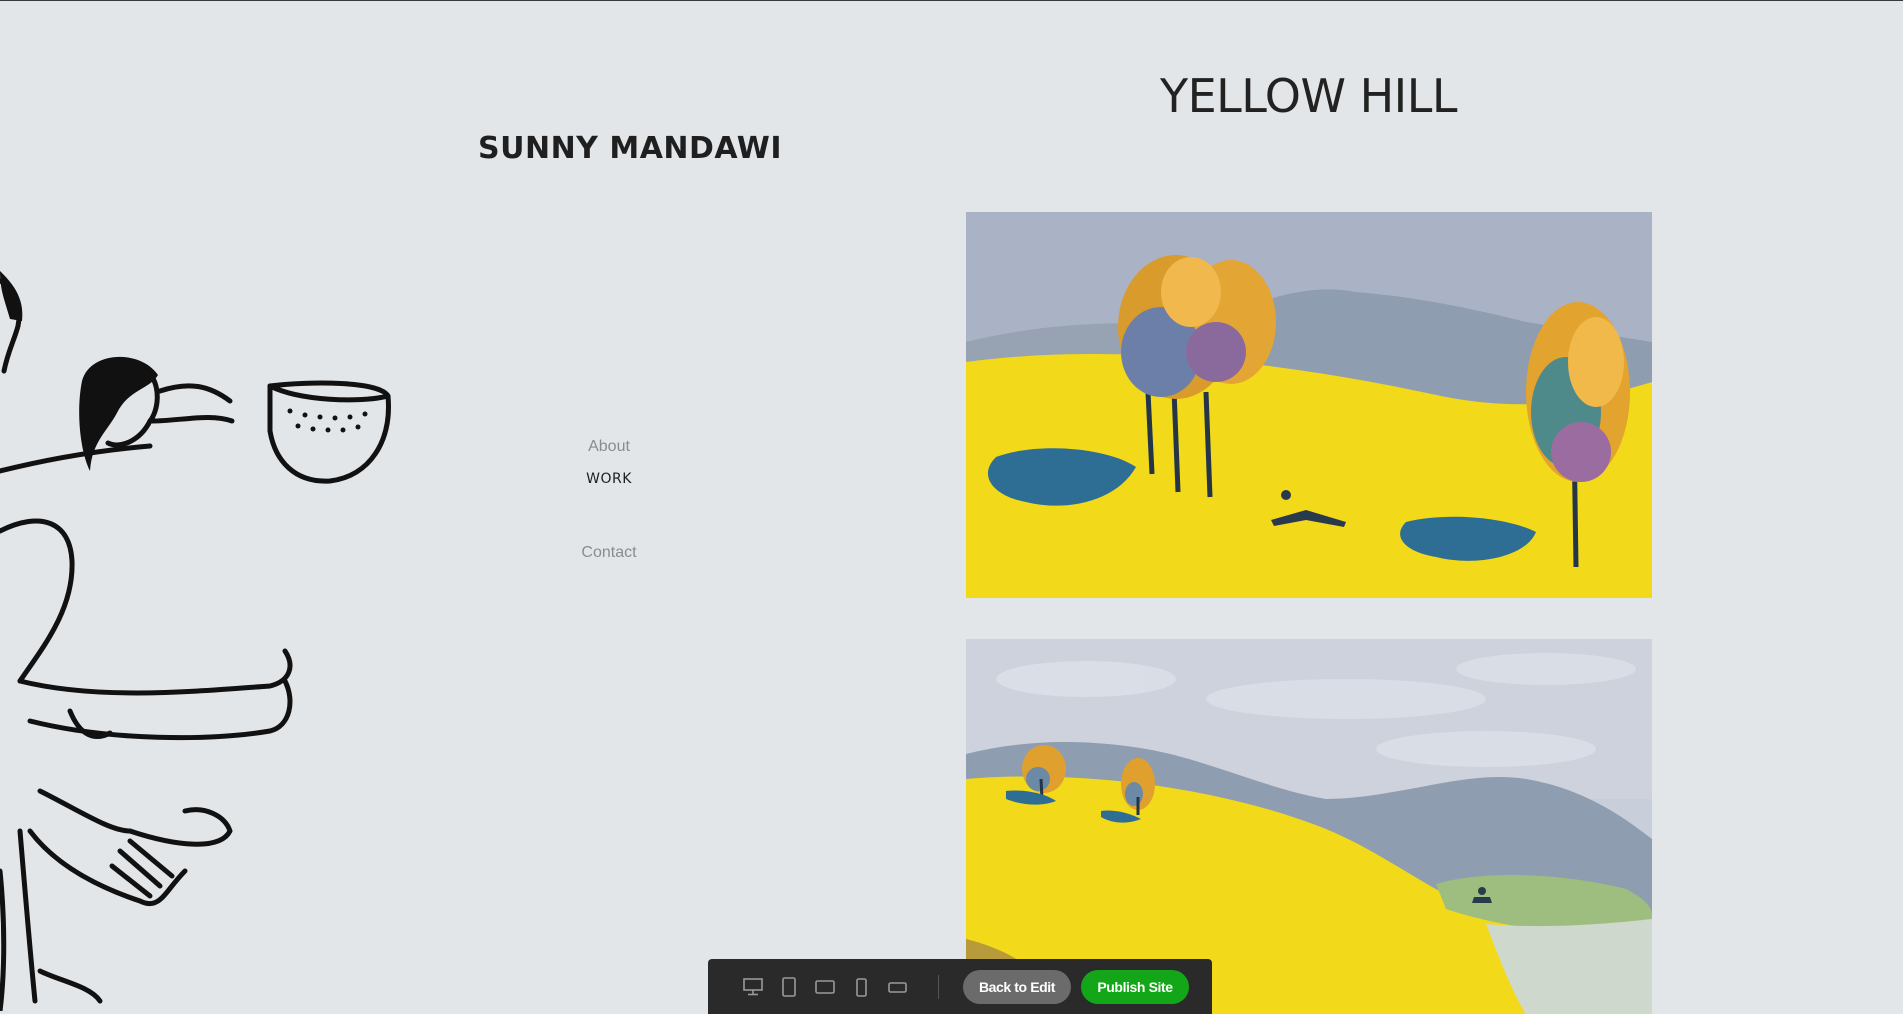  What do you see at coordinates (938, 987) in the screenshot?
I see `toolbar-divider` at bounding box center [938, 987].